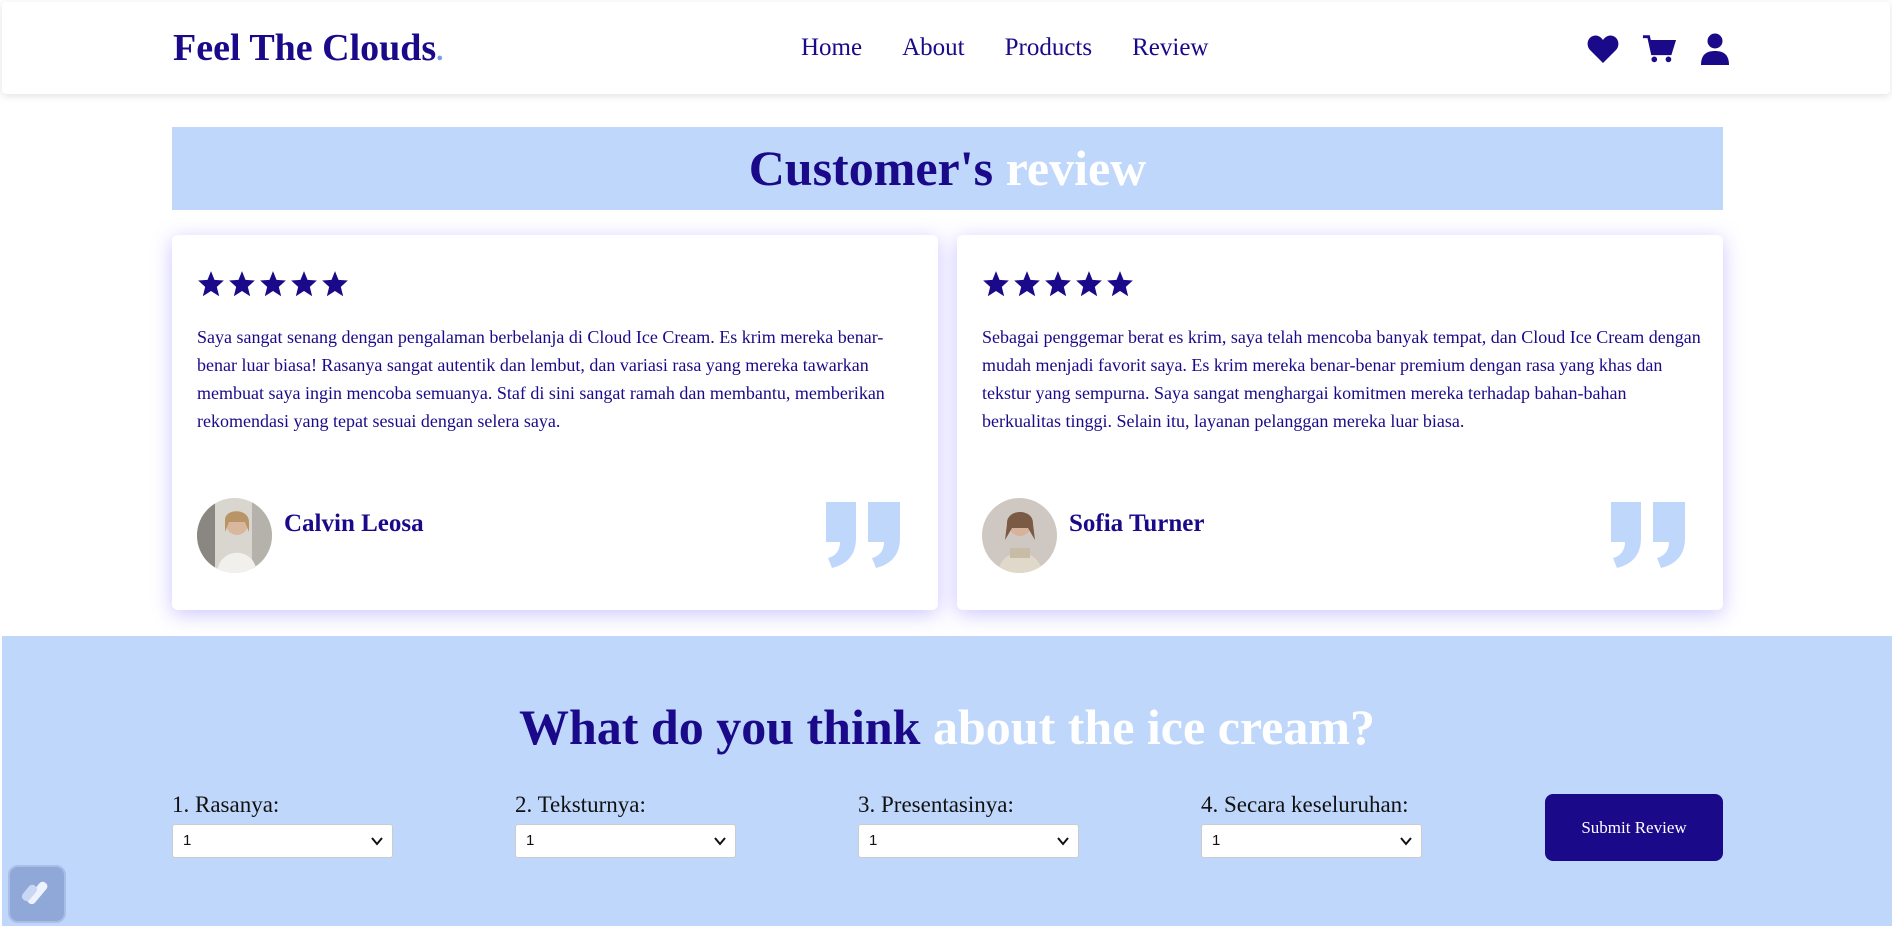 Image resolution: width=1892 pixels, height=926 pixels. I want to click on review-title-dark: Customer's, so click(871, 168).